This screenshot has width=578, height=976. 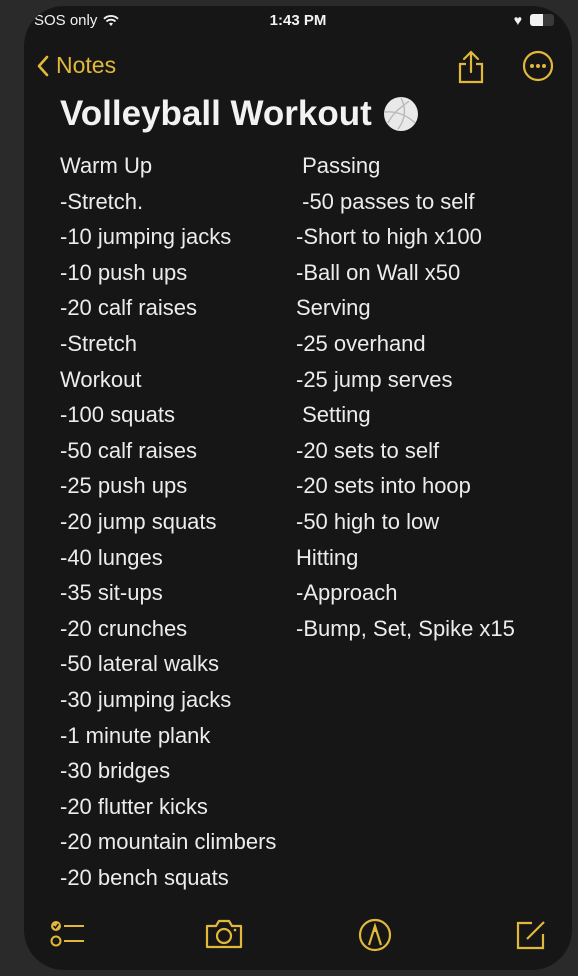 I want to click on note-line: -35 sit-ups, so click(x=168, y=593).